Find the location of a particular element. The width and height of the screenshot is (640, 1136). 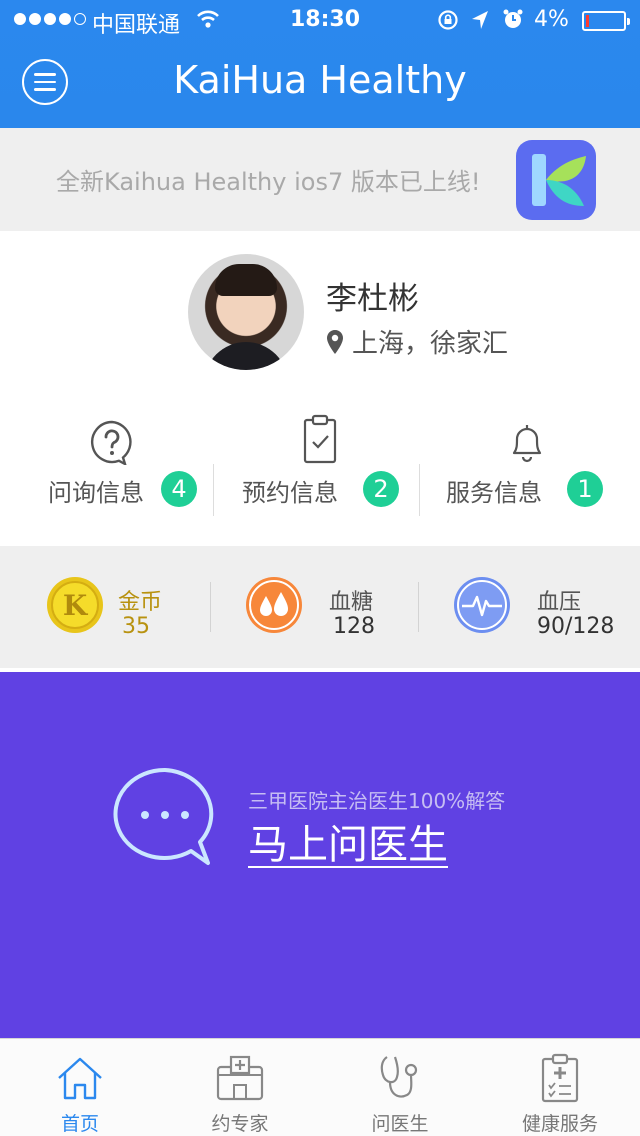

stat-name: 血糖 is located at coordinates (351, 602).